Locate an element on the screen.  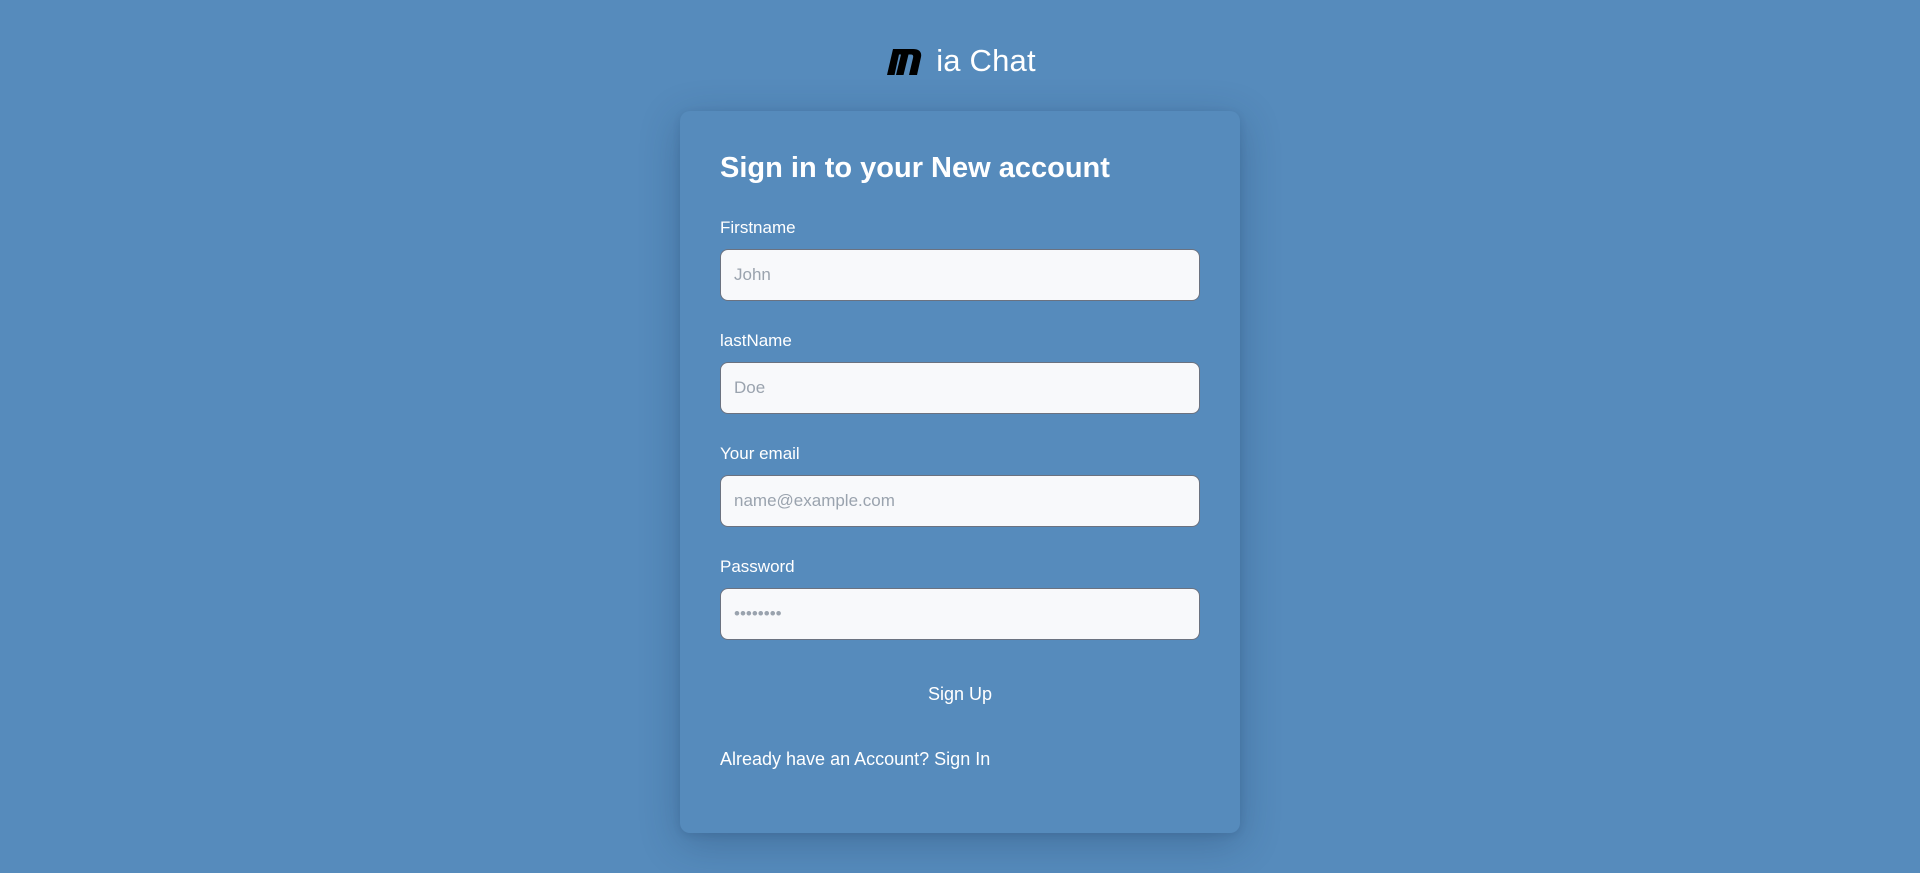
brand-header: ia Chat is located at coordinates (960, 61).